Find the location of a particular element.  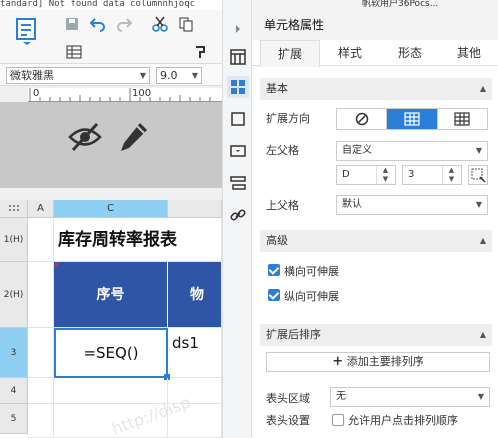

template-icon is located at coordinates (27, 31).